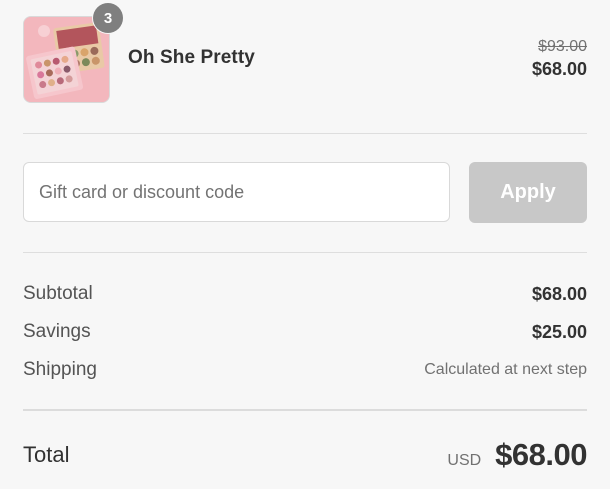 This screenshot has width=610, height=489. What do you see at coordinates (559, 331) in the screenshot?
I see `savings-value: $25.00` at bounding box center [559, 331].